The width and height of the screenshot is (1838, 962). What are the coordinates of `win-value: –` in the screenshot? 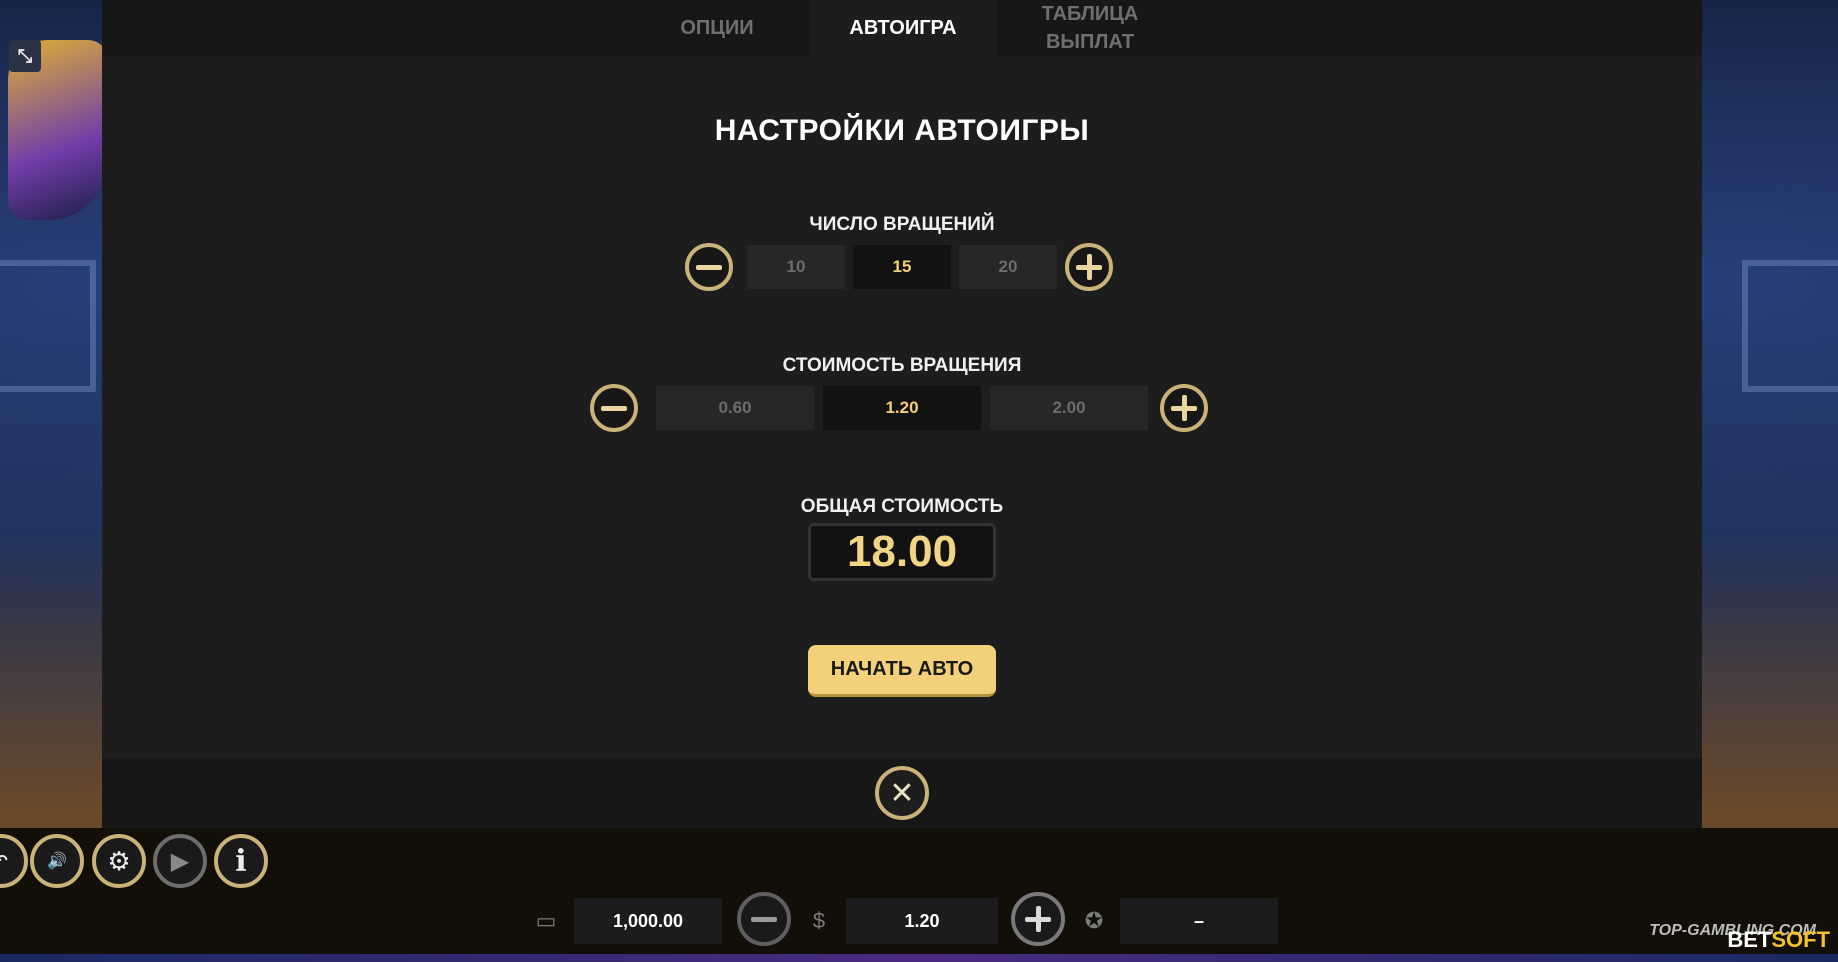 It's located at (1199, 921).